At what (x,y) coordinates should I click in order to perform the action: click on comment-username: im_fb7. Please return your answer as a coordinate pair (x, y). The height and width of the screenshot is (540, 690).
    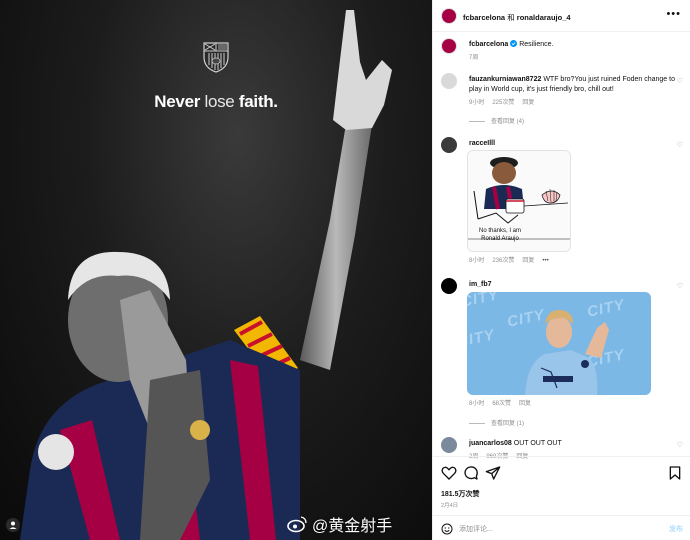
    Looking at the image, I should click on (480, 284).